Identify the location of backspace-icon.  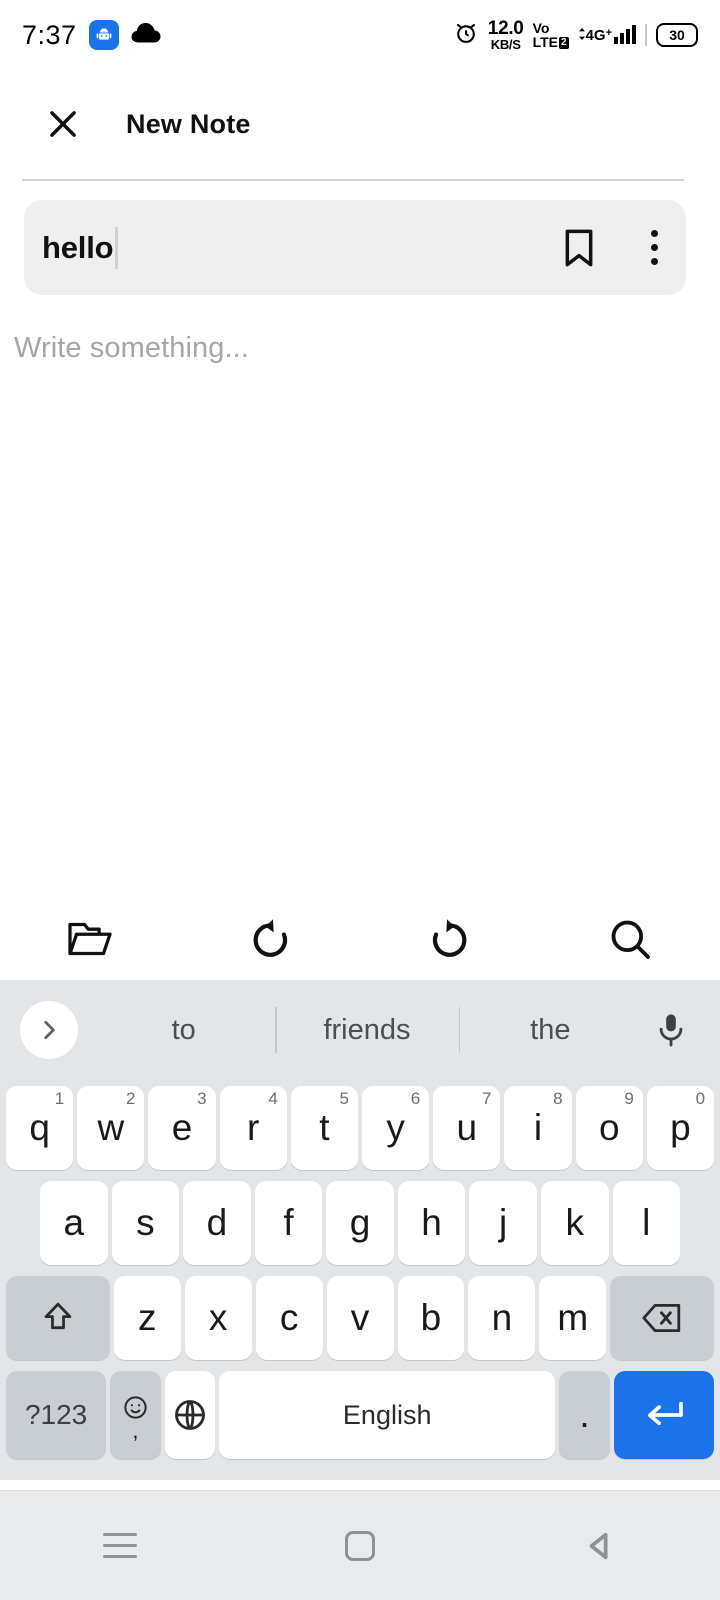
(662, 1317).